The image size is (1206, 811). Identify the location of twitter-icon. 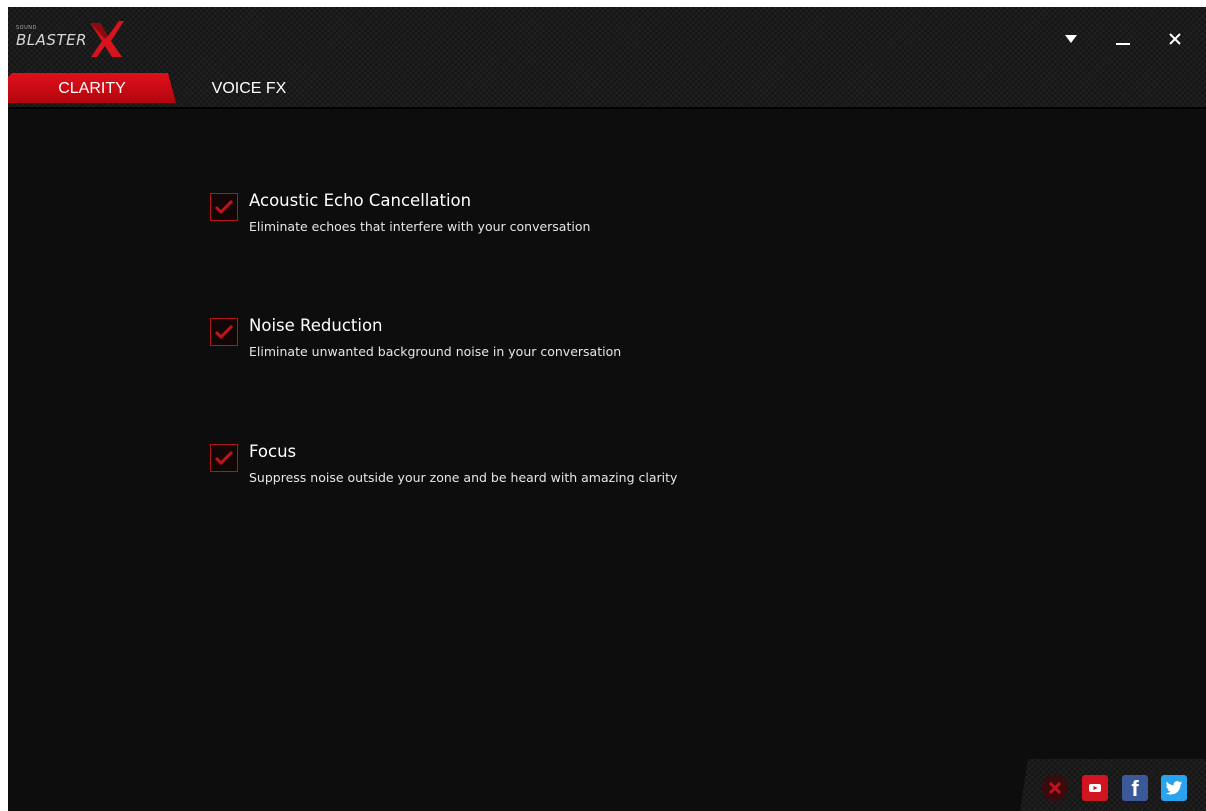
(1174, 788).